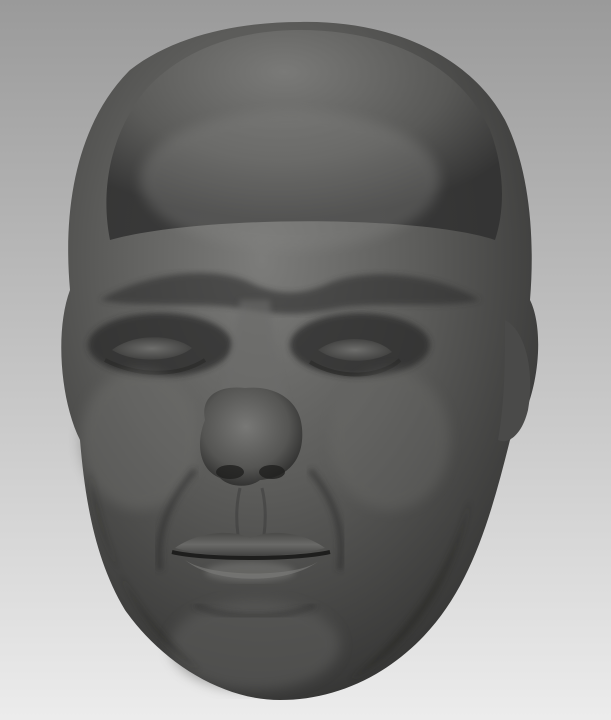 This screenshot has height=720, width=611. What do you see at coordinates (255, 645) in the screenshot?
I see `chin` at bounding box center [255, 645].